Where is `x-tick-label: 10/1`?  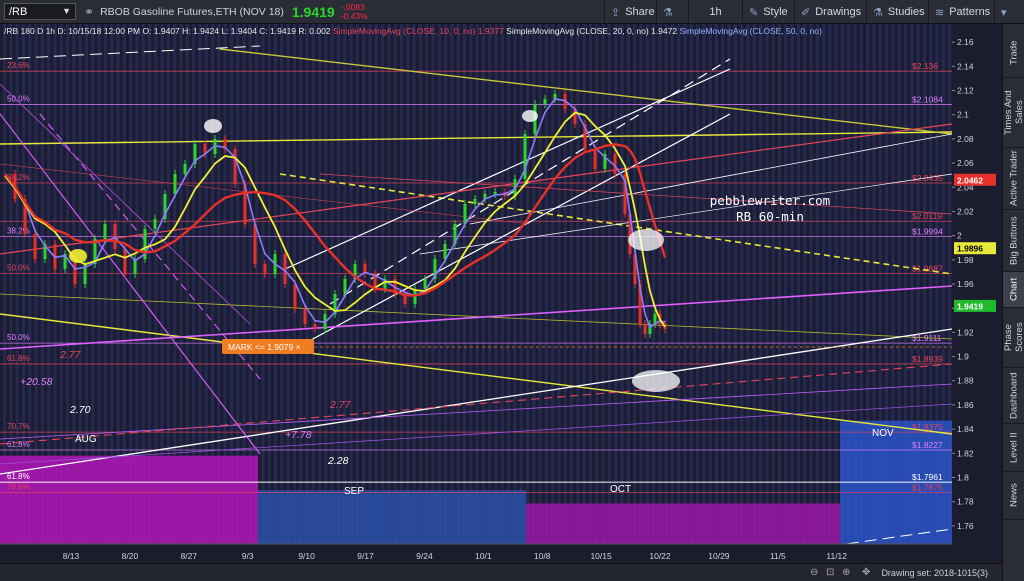 x-tick-label: 10/1 is located at coordinates (483, 556).